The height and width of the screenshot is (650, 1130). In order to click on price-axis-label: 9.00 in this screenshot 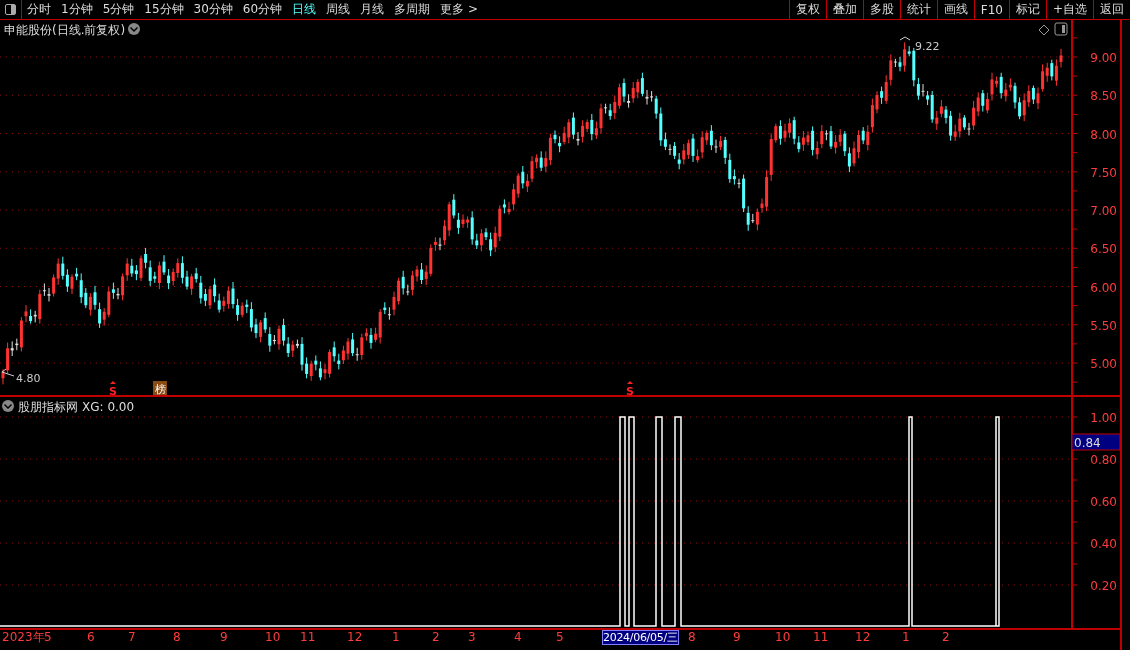, I will do `click(1103, 58)`.